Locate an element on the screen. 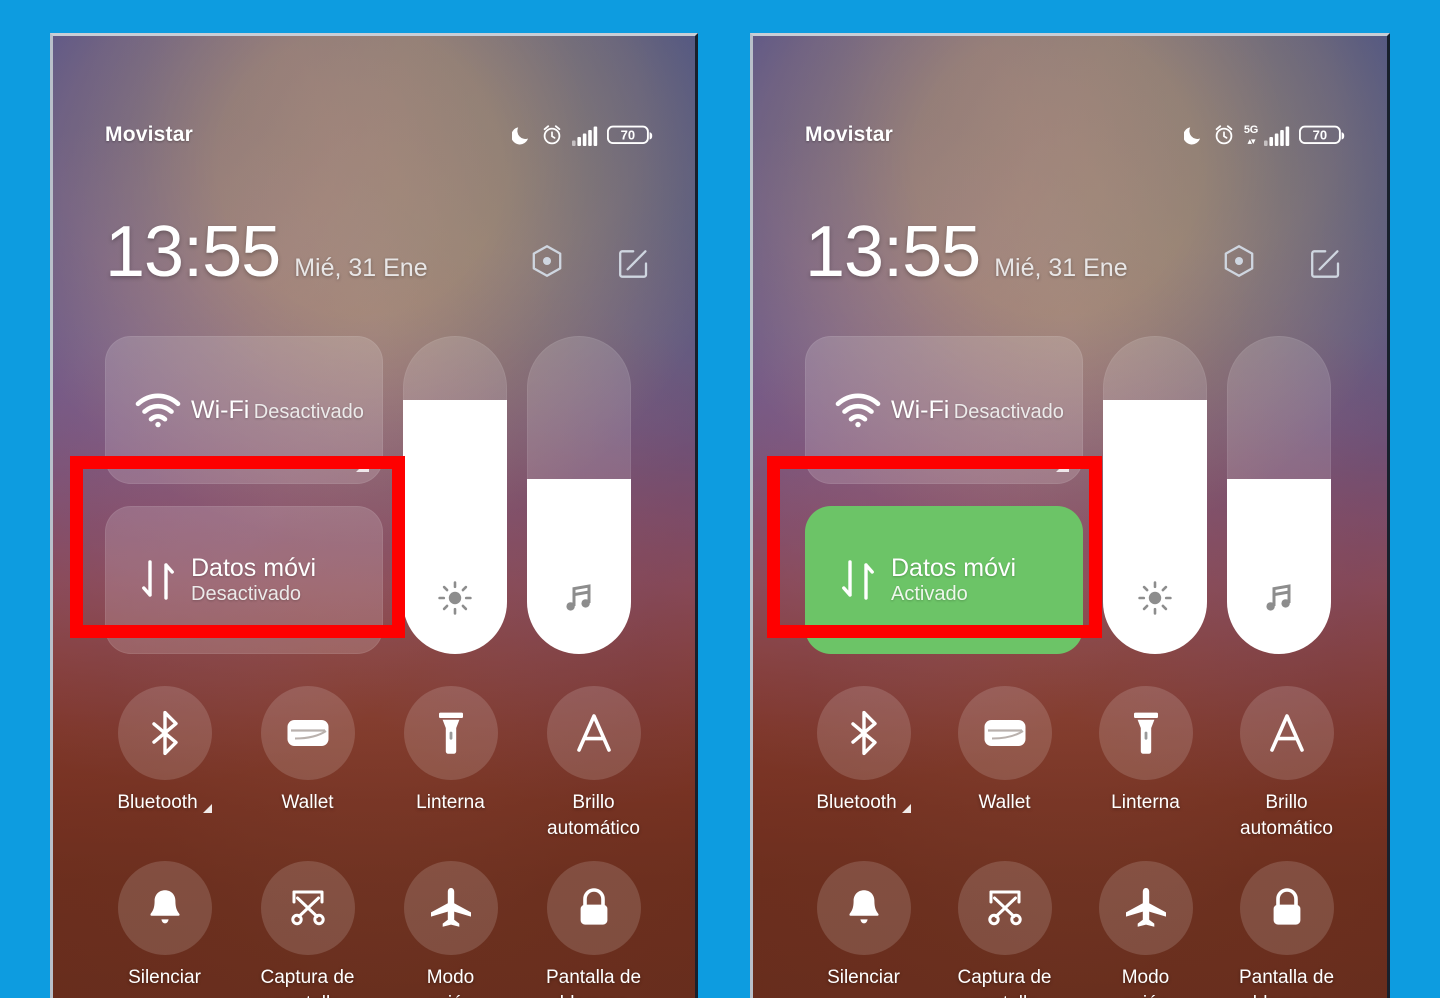 The image size is (1440, 998). toggle-wallet-label: Wallet is located at coordinates (1004, 802).